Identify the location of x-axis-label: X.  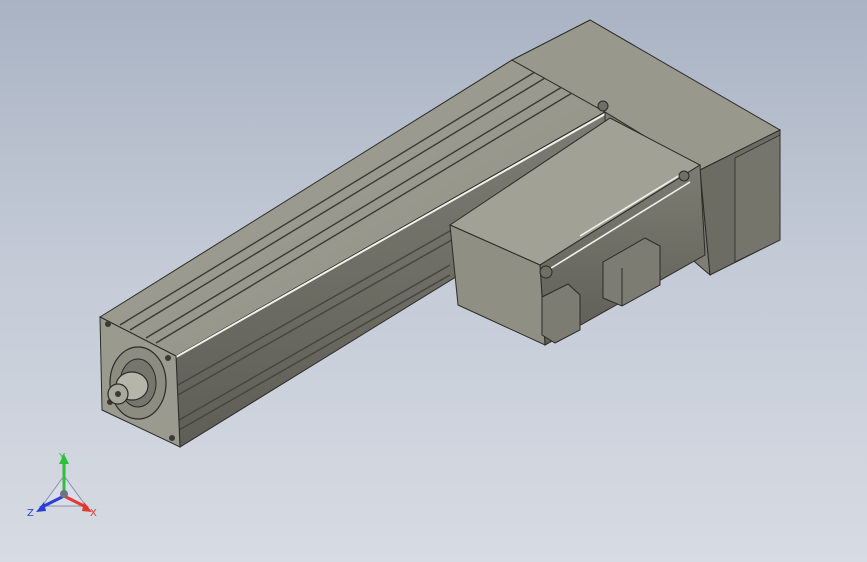
(93, 513).